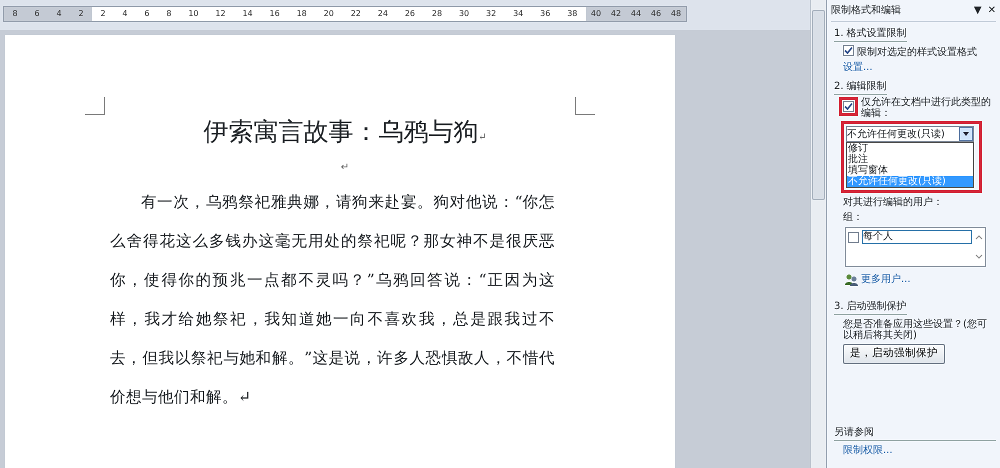 The width and height of the screenshot is (1000, 468). What do you see at coordinates (915, 247) in the screenshot?
I see `user-list: 每个人` at bounding box center [915, 247].